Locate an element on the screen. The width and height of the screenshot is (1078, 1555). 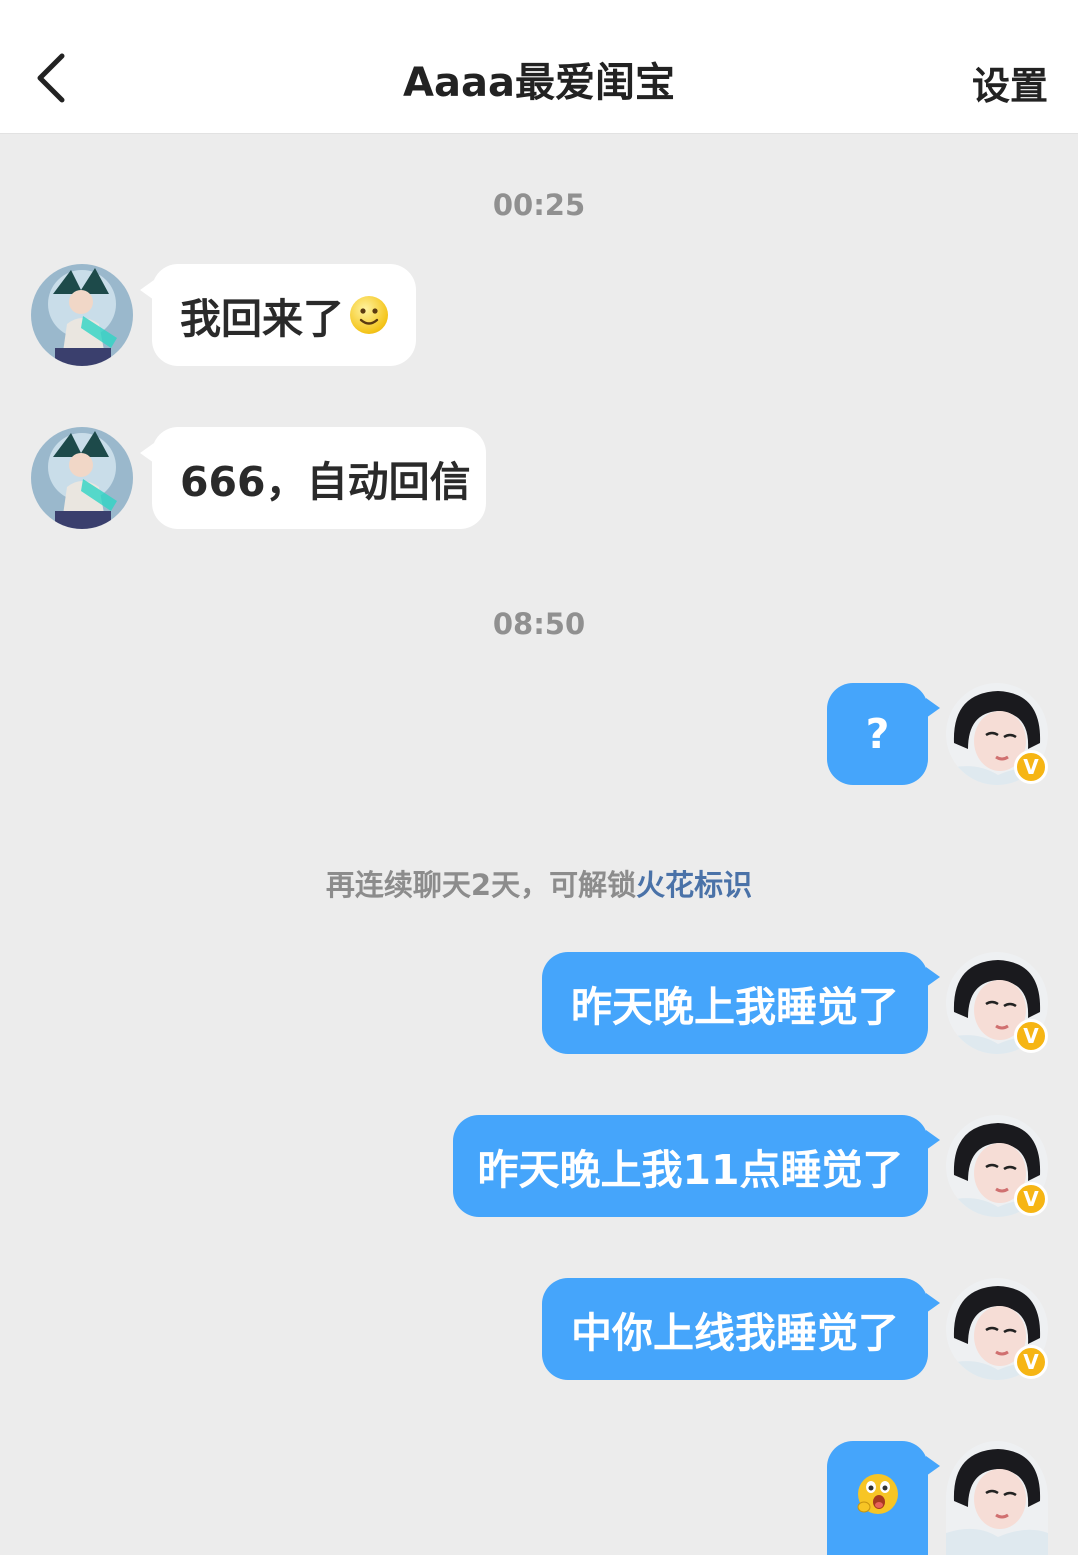
outgoing-message: 中你上线我睡觉了 is located at coordinates (735, 1329).